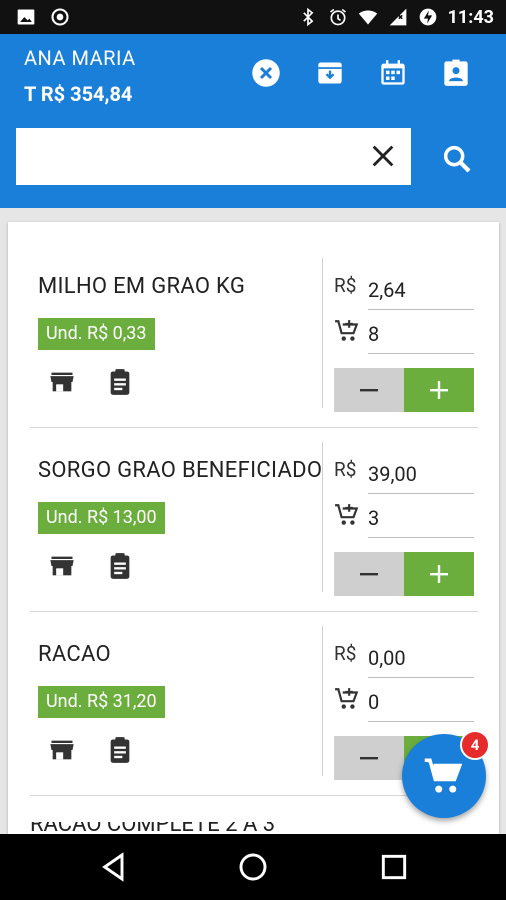  Describe the element at coordinates (367, 17) in the screenshot. I see `wifi-icon` at that location.